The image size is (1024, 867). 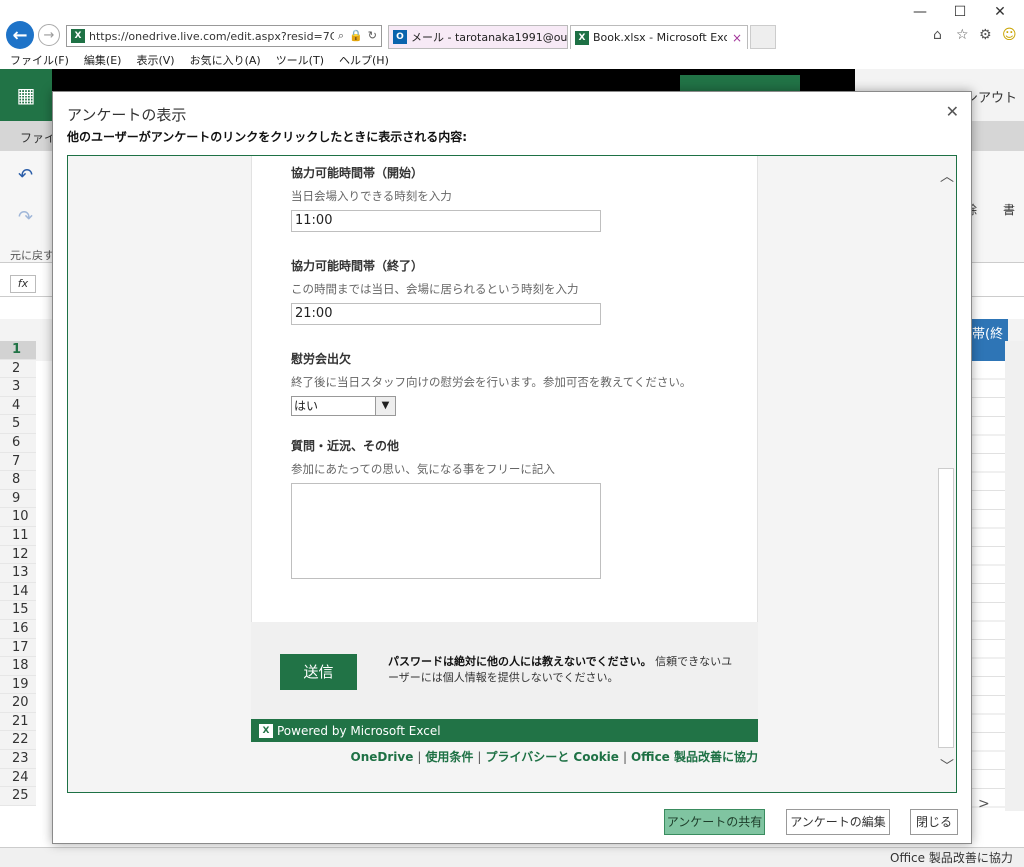 What do you see at coordinates (18, 629) in the screenshot?
I see `row-number: 16` at bounding box center [18, 629].